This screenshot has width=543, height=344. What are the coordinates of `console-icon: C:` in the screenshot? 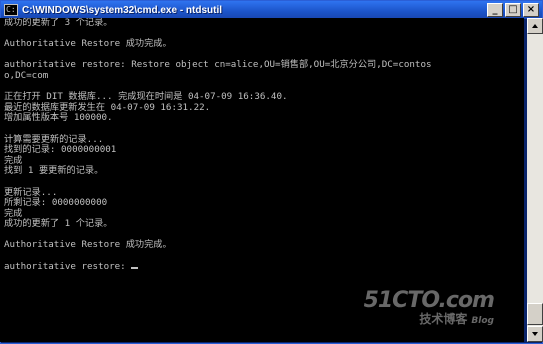 It's located at (11, 10).